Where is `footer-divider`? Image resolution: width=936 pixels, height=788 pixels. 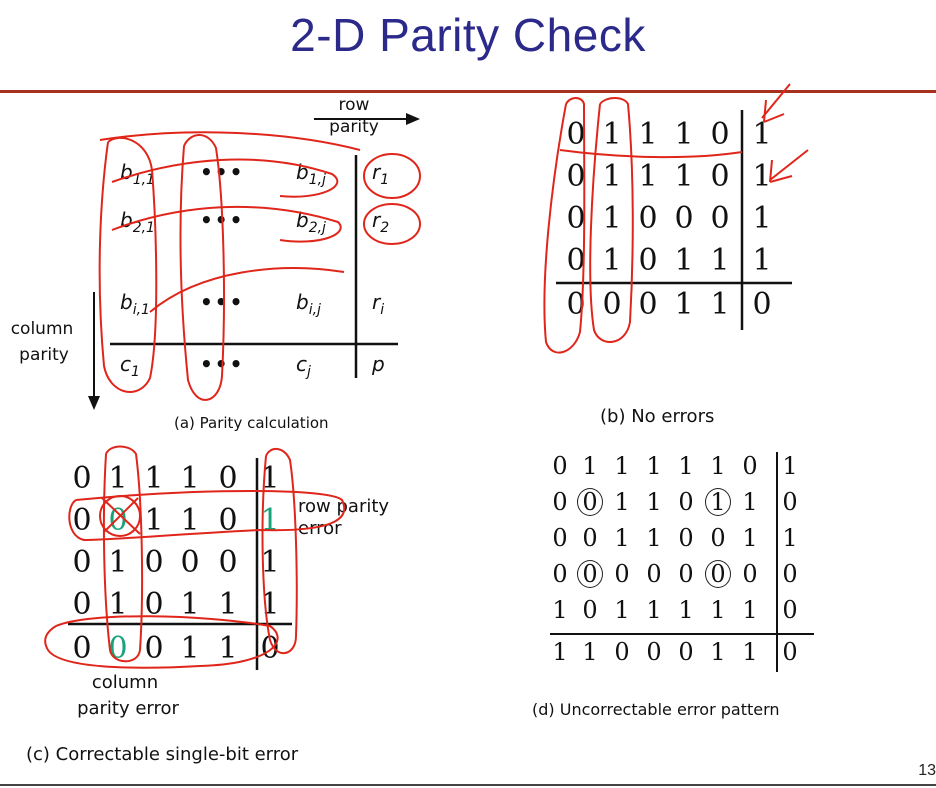 footer-divider is located at coordinates (468, 785).